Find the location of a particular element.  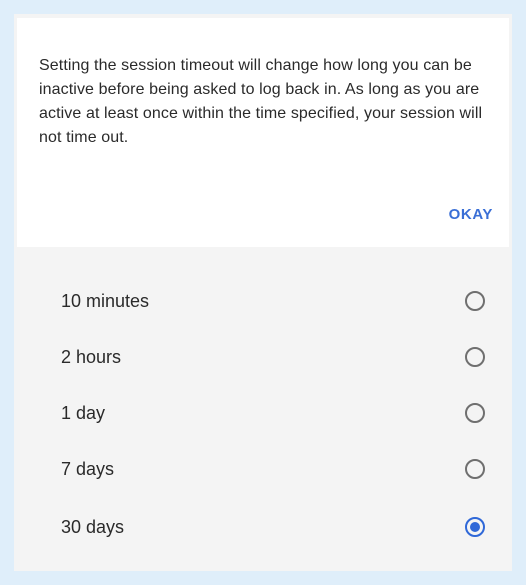

timeout-option-2-hours: 2 hours is located at coordinates (263, 357).